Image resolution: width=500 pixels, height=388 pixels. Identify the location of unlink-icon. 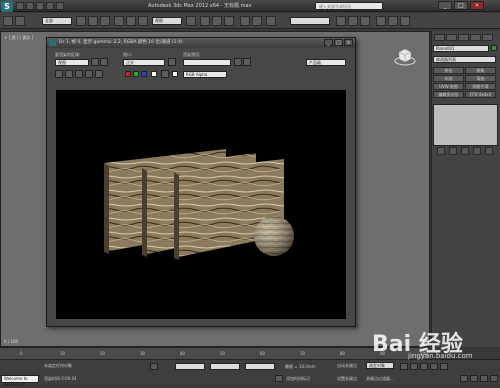
(20, 21).